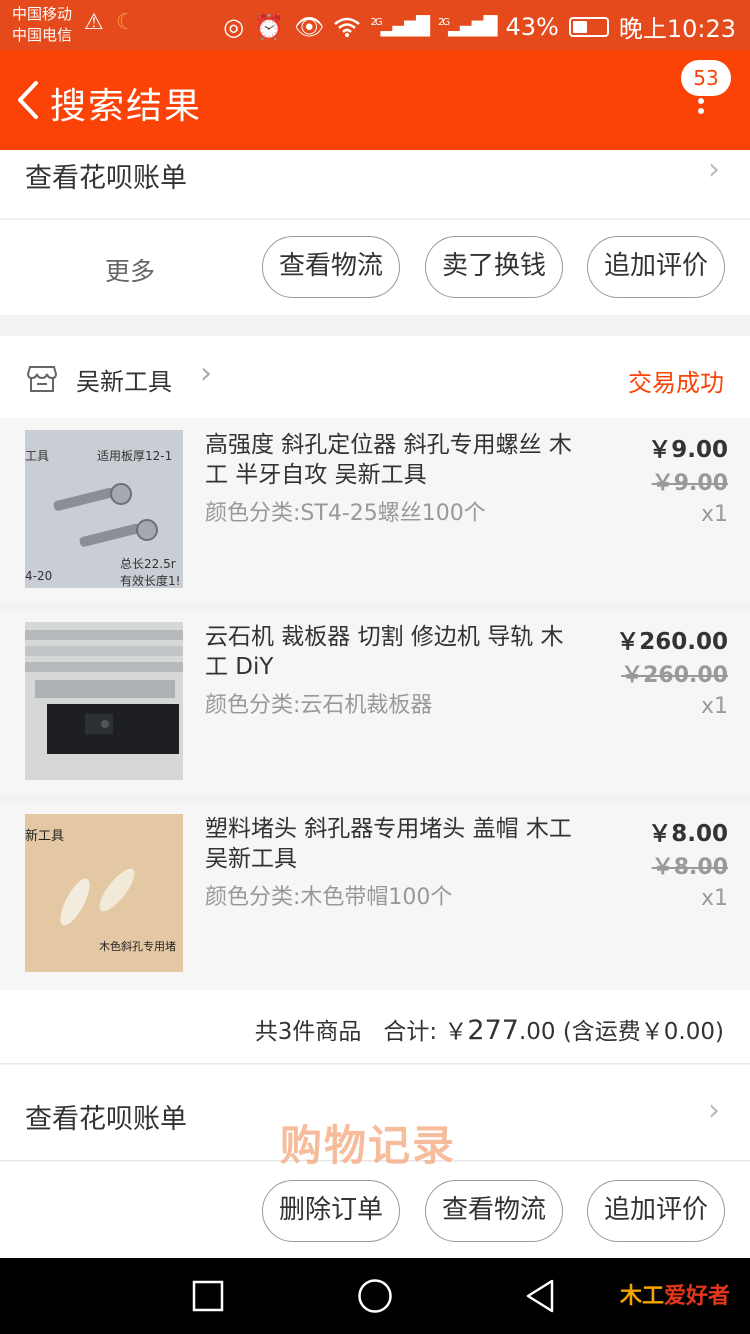 The height and width of the screenshot is (1334, 750). I want to click on more-link: 更多, so click(130, 270).